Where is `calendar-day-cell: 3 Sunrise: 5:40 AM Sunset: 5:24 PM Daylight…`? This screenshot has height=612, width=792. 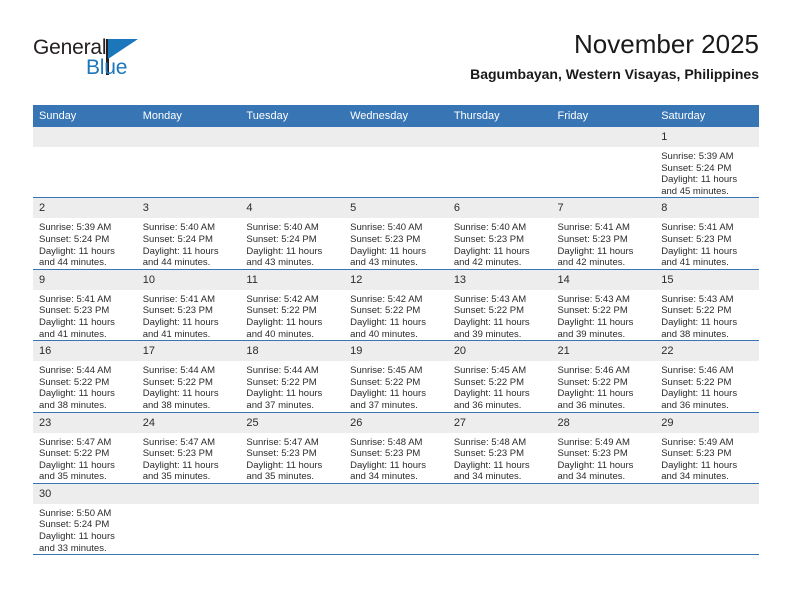 calendar-day-cell: 3 Sunrise: 5:40 AM Sunset: 5:24 PM Daylight… is located at coordinates (188, 233).